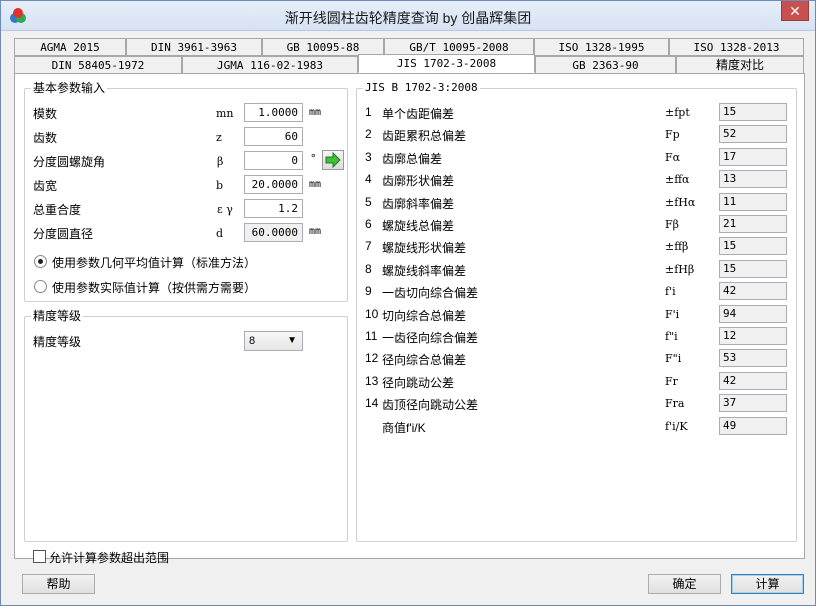 This screenshot has height=606, width=816. Describe the element at coordinates (421, 88) in the screenshot. I see `results-title: JIS B 1702-3:2008` at that location.